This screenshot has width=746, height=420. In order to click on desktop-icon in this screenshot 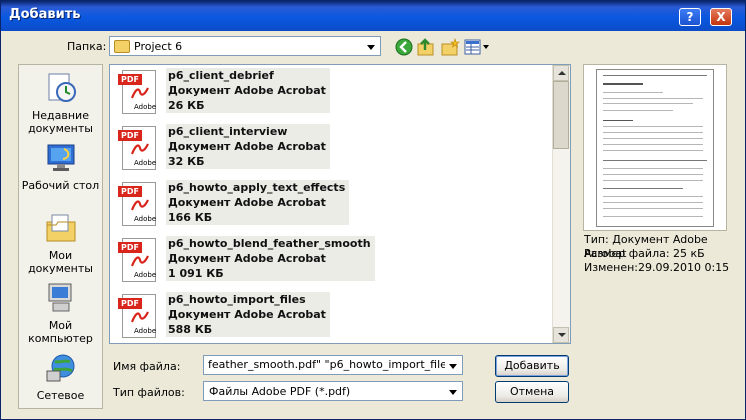, I will do `click(60, 157)`.